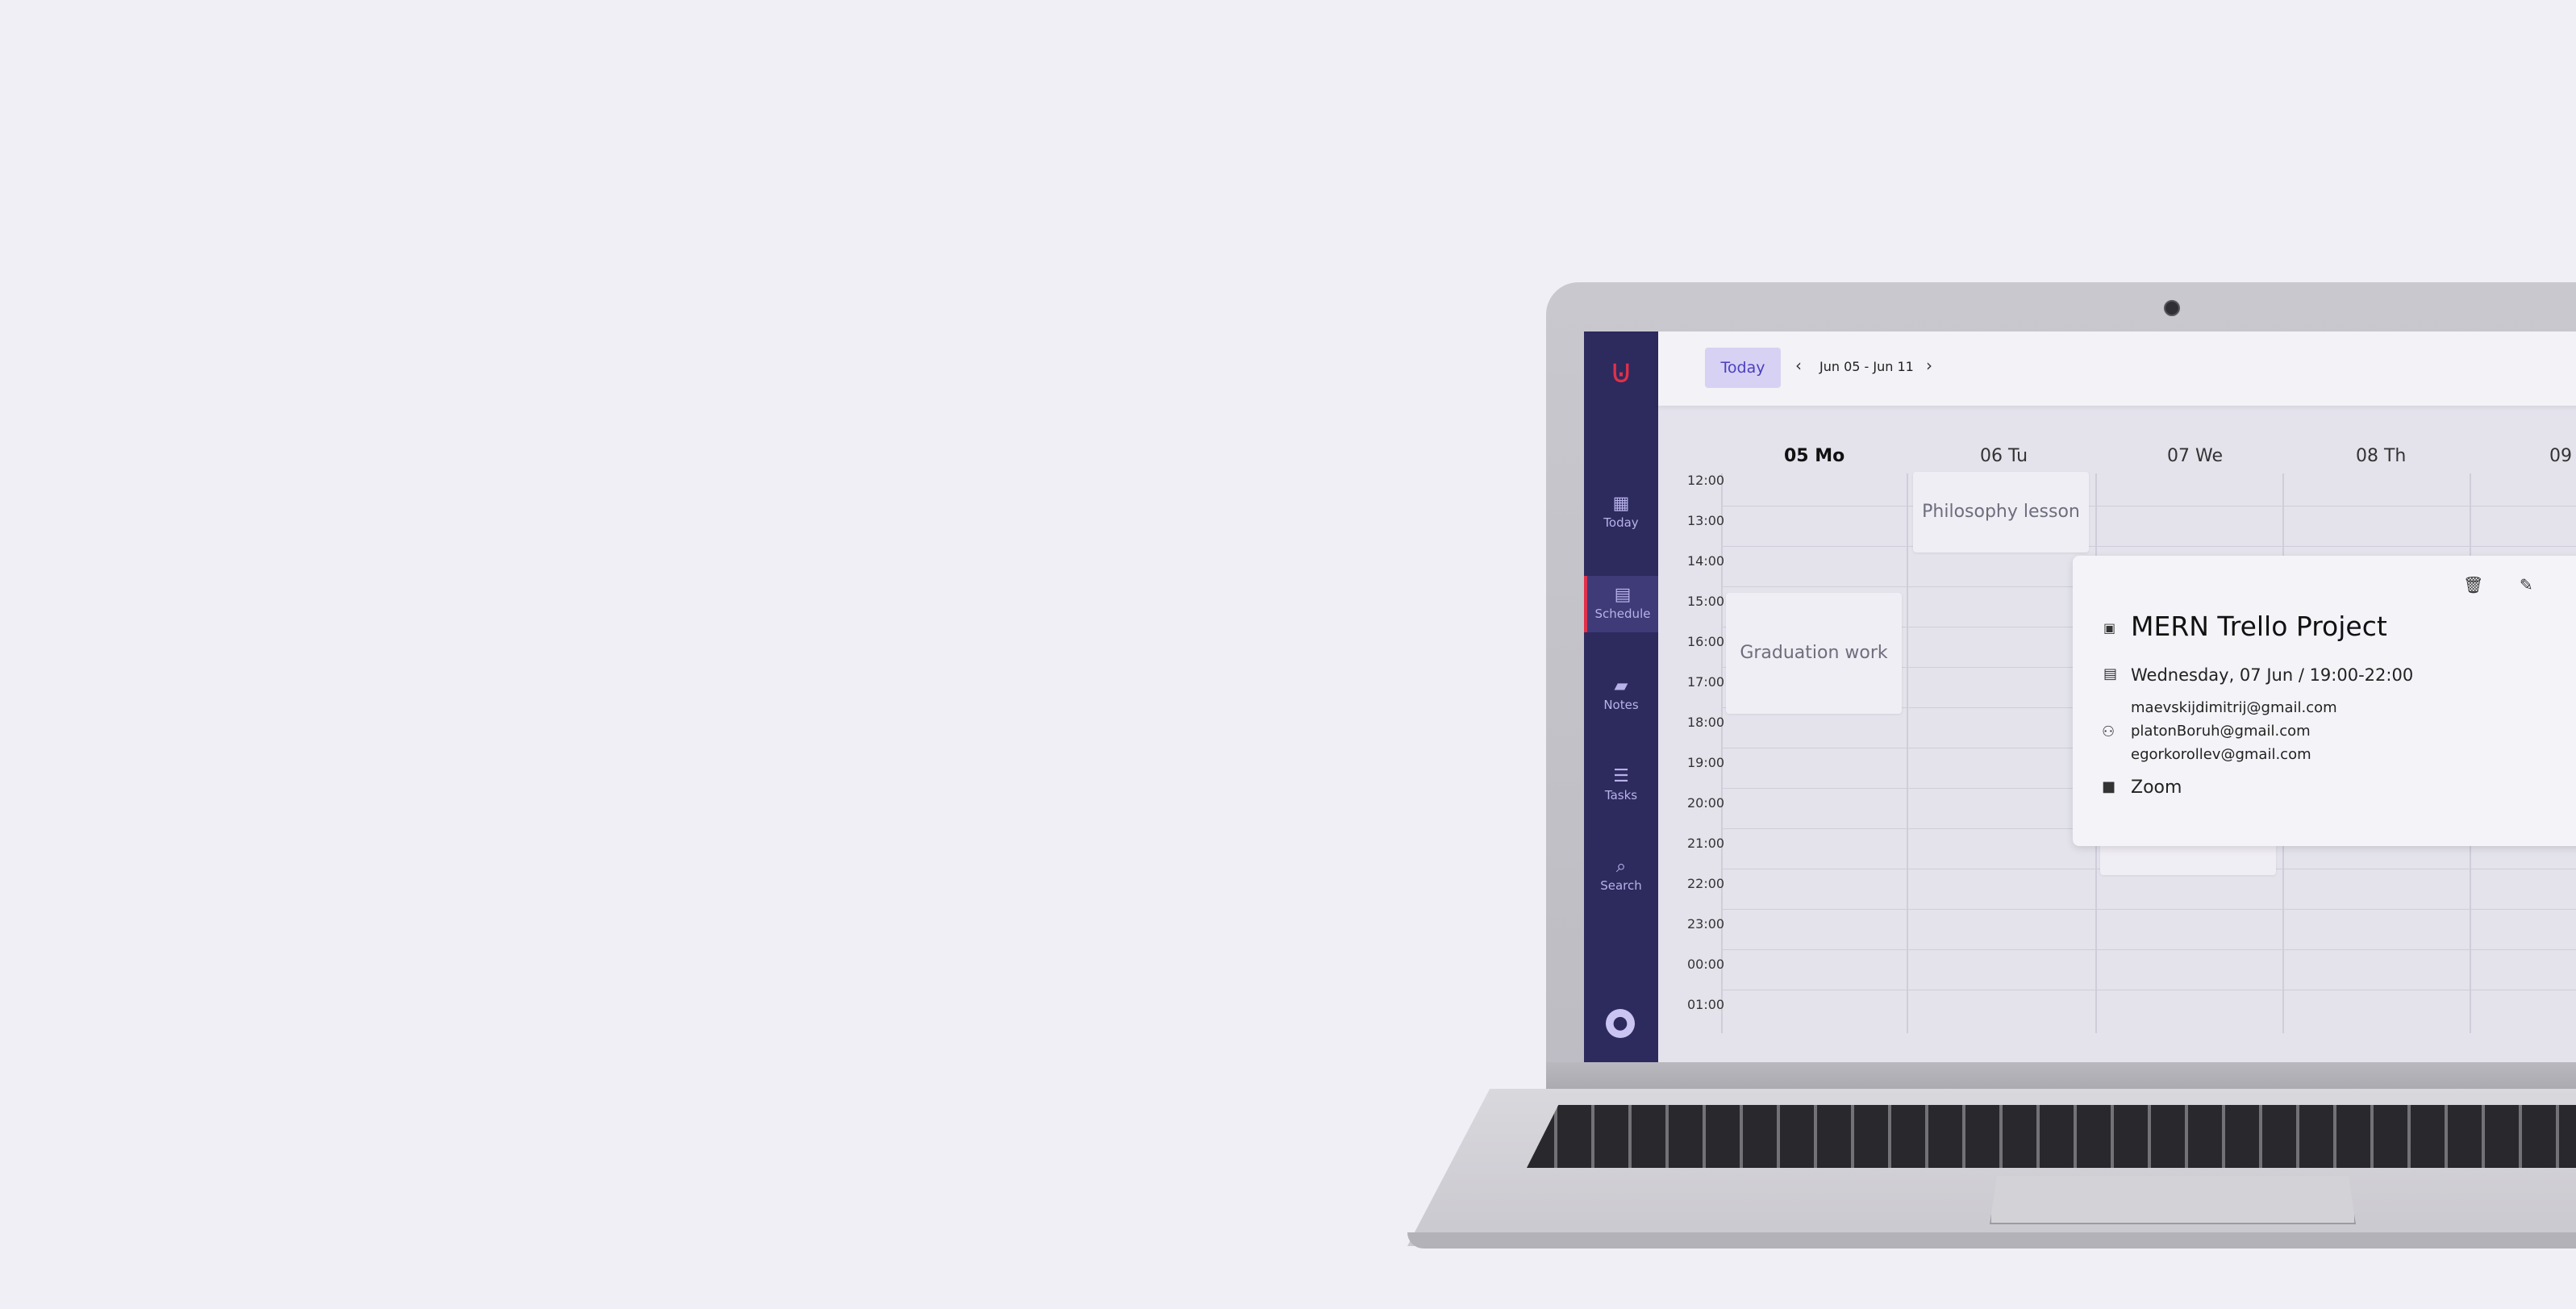 Image resolution: width=2576 pixels, height=1309 pixels. I want to click on event-title: MERN Trello Project, so click(2259, 626).